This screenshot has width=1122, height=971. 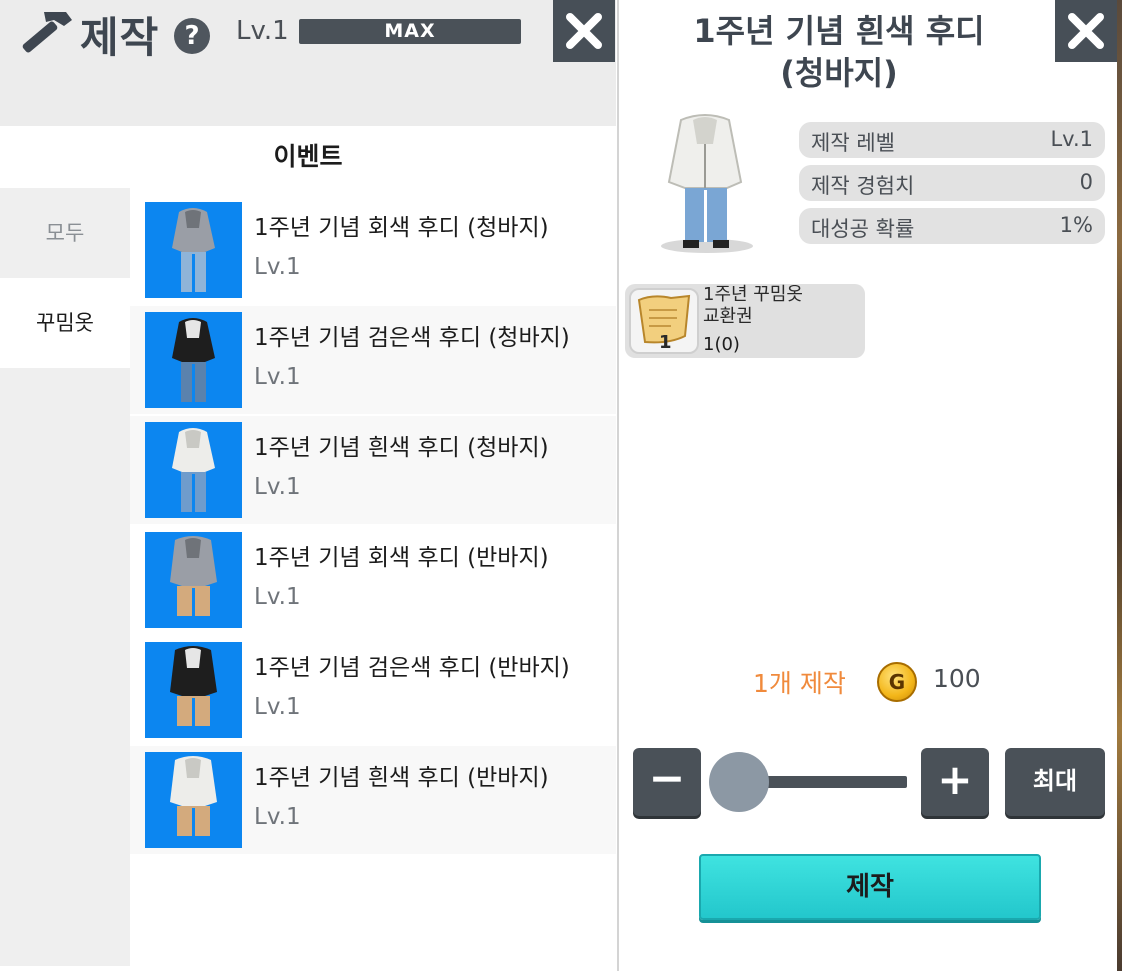 I want to click on material-count: 1(0), so click(x=721, y=344).